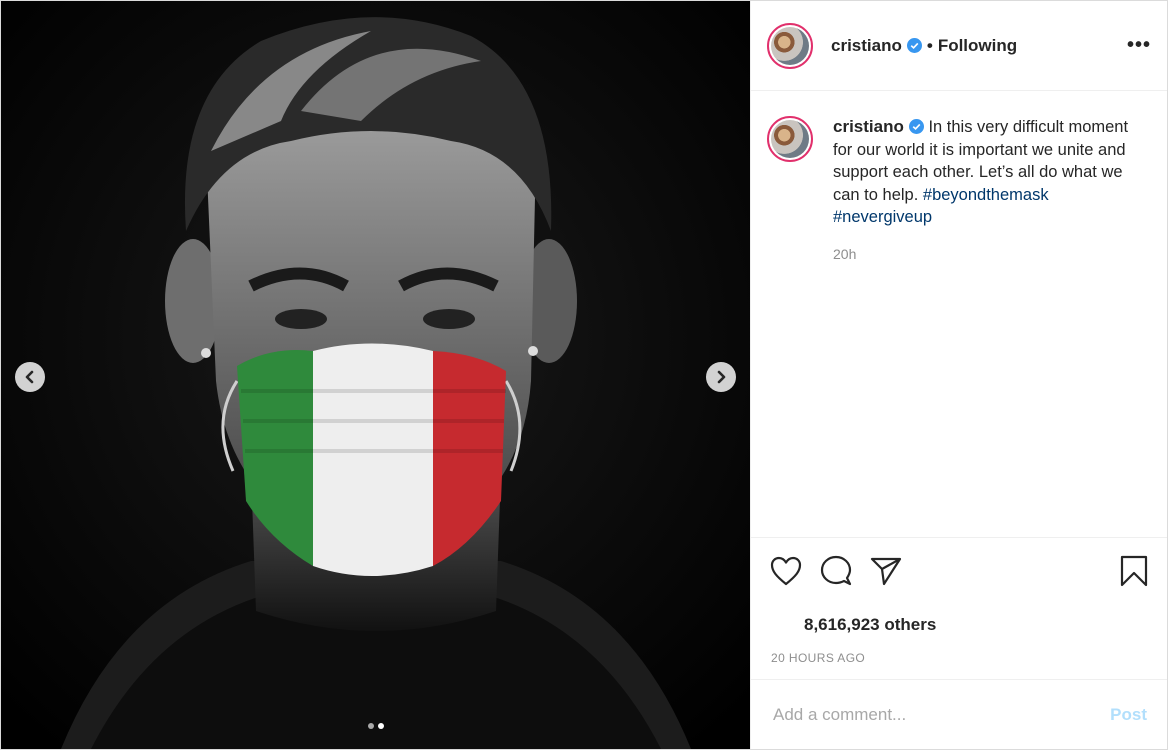 The image size is (1168, 750). Describe the element at coordinates (868, 126) in the screenshot. I see `caption-username: cristiano` at that location.